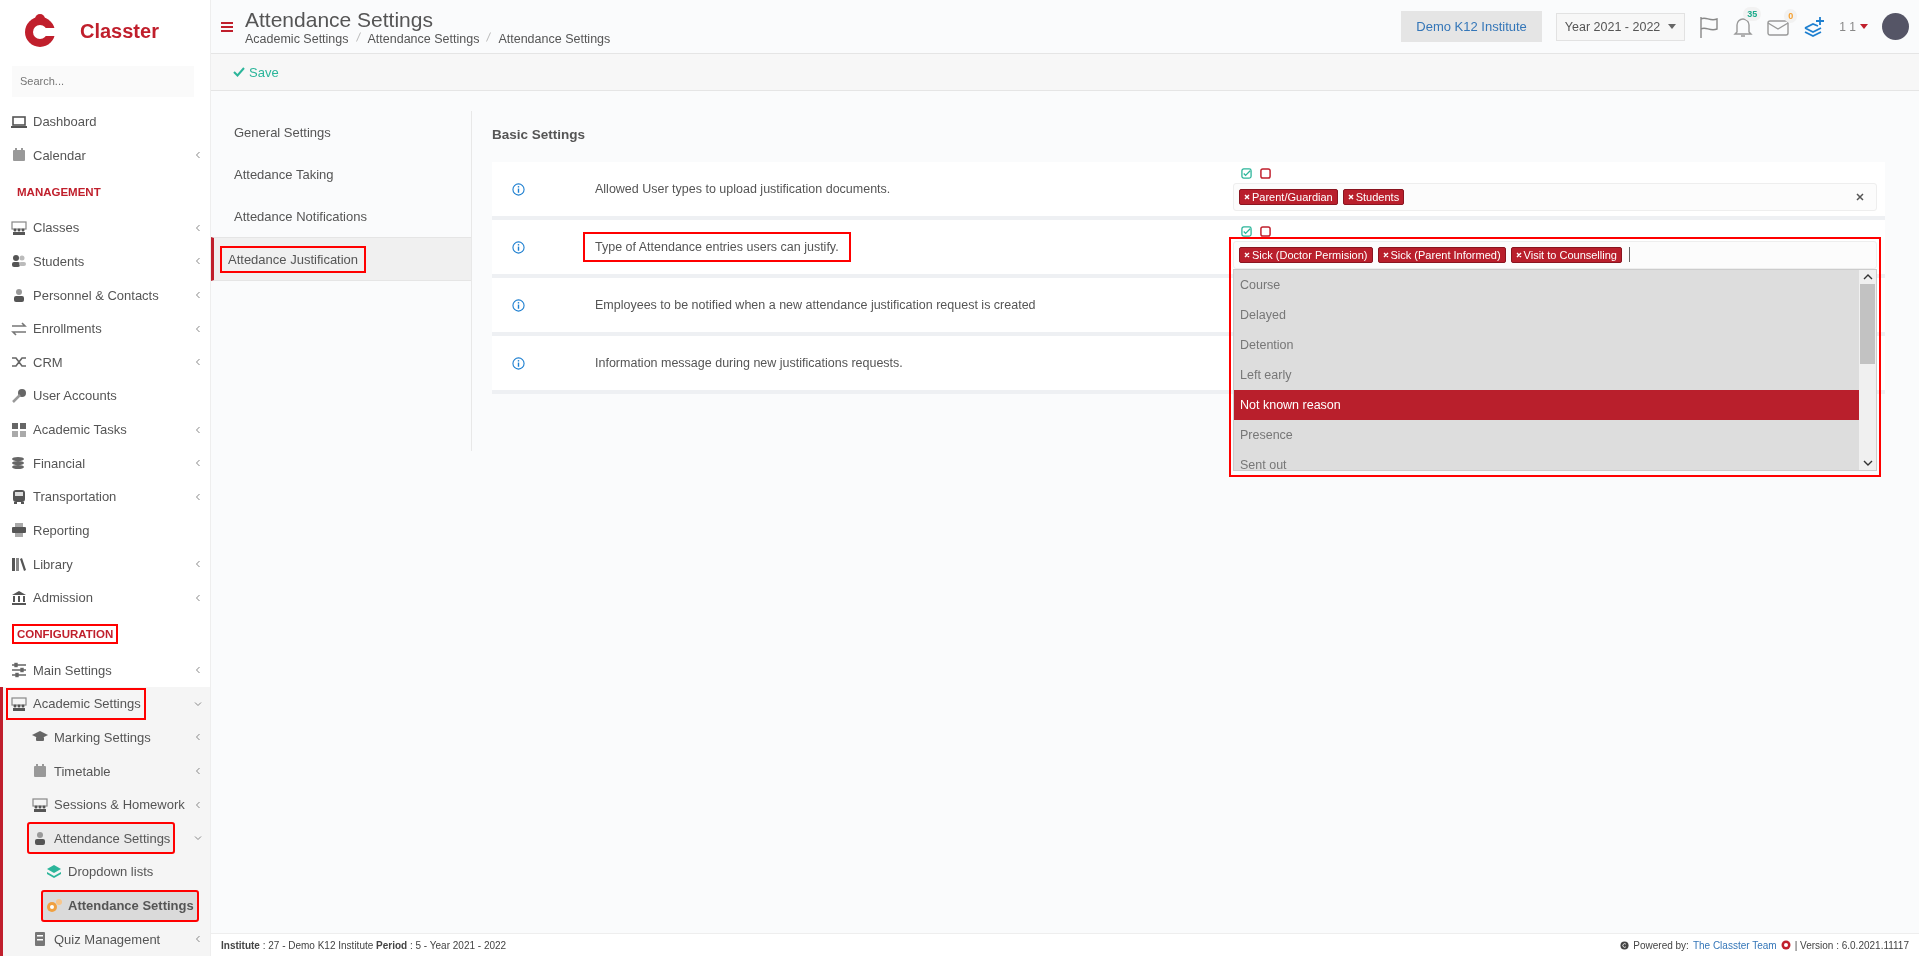  Describe the element at coordinates (339, 19) in the screenshot. I see `page-title: Attendance Settings` at that location.